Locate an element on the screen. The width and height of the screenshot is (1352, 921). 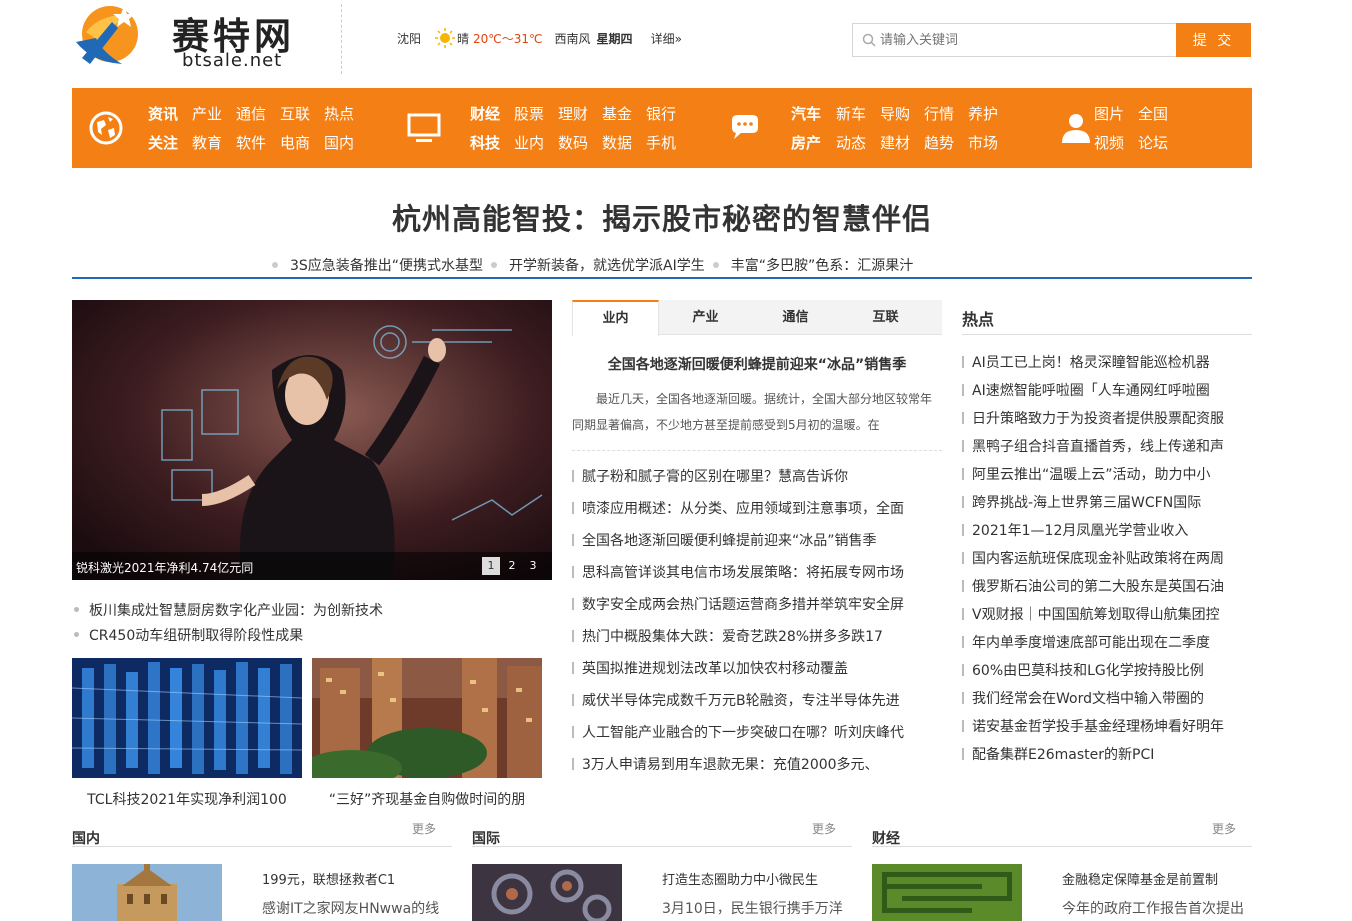
server-rack-image is located at coordinates (187, 718).